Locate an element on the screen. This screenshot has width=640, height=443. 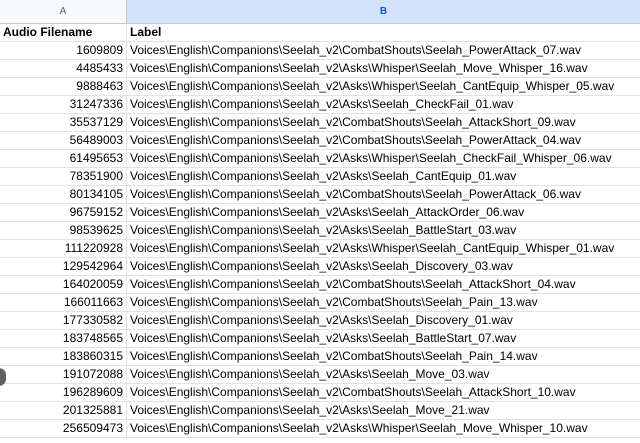
column-header-a: A is located at coordinates (63, 11).